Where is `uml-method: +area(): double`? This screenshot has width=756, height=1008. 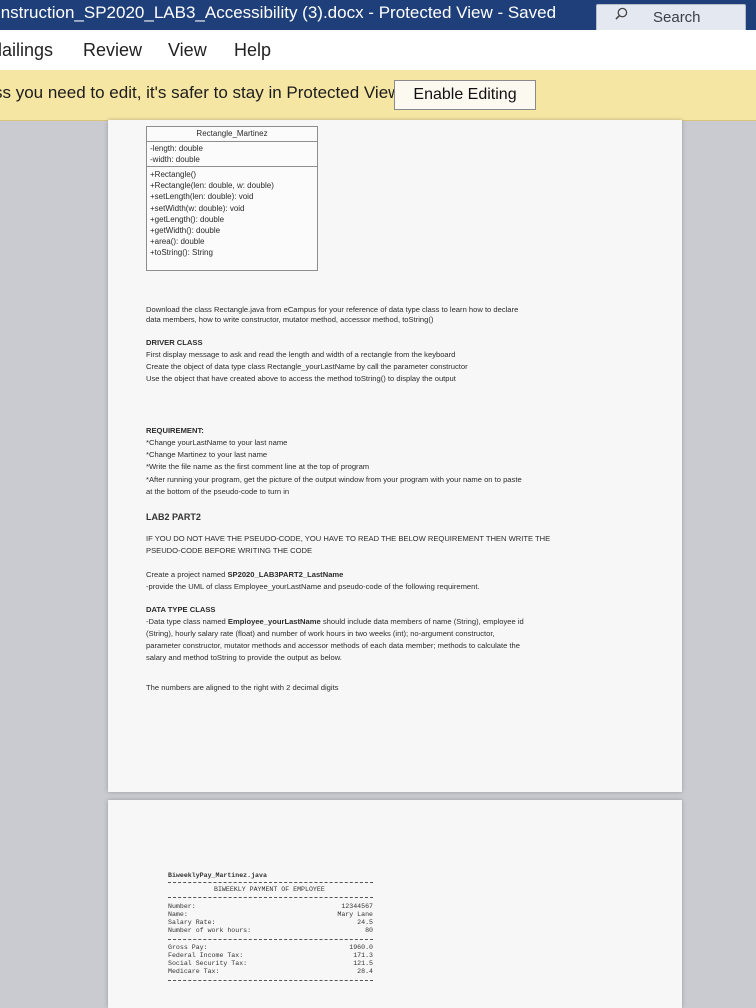 uml-method: +area(): double is located at coordinates (177, 242).